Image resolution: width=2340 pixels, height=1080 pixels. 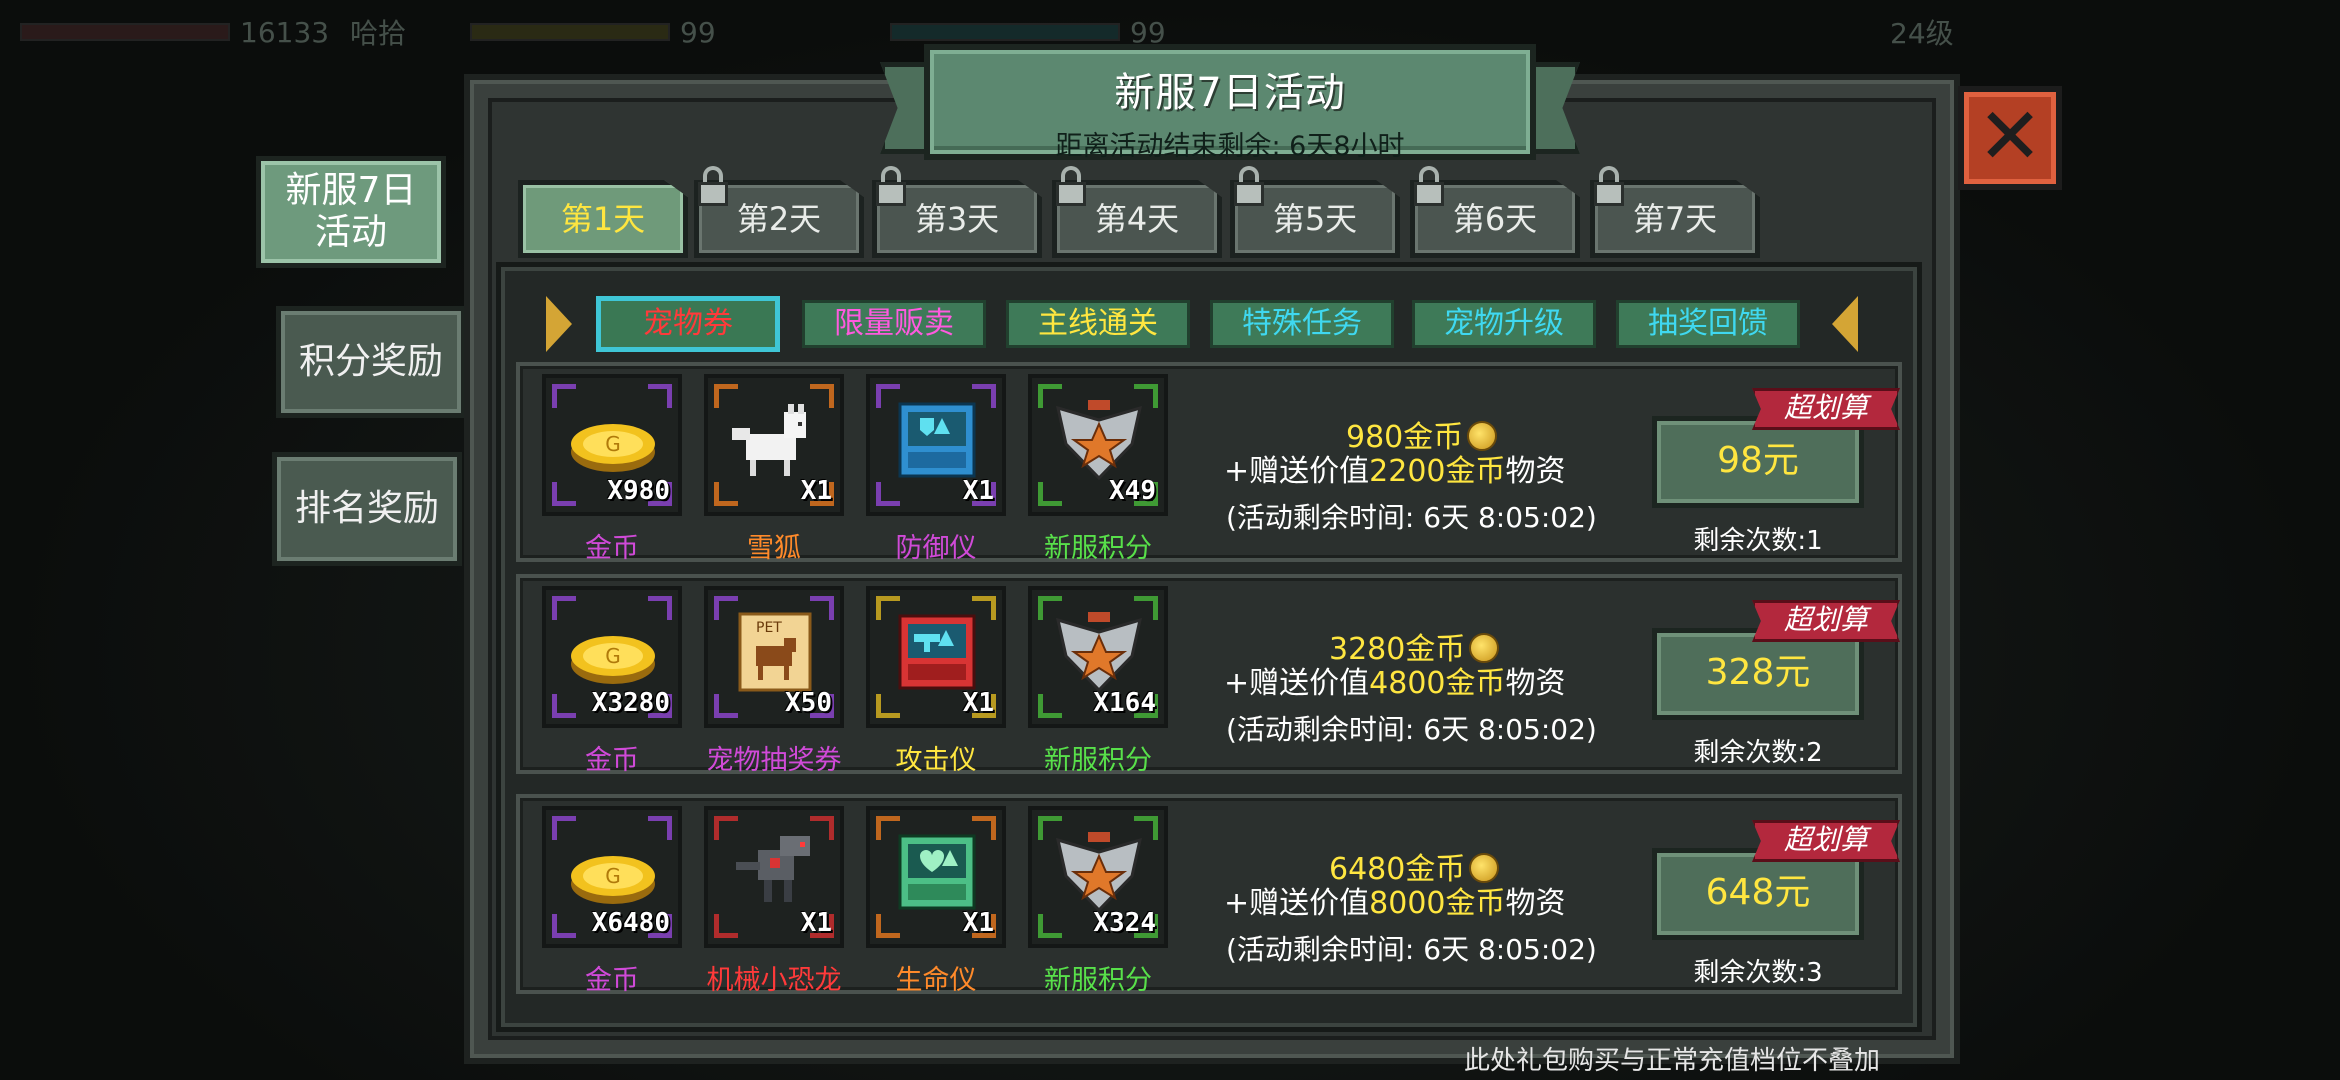 What do you see at coordinates (174, 32) in the screenshot?
I see `hp-bar: 16133` at bounding box center [174, 32].